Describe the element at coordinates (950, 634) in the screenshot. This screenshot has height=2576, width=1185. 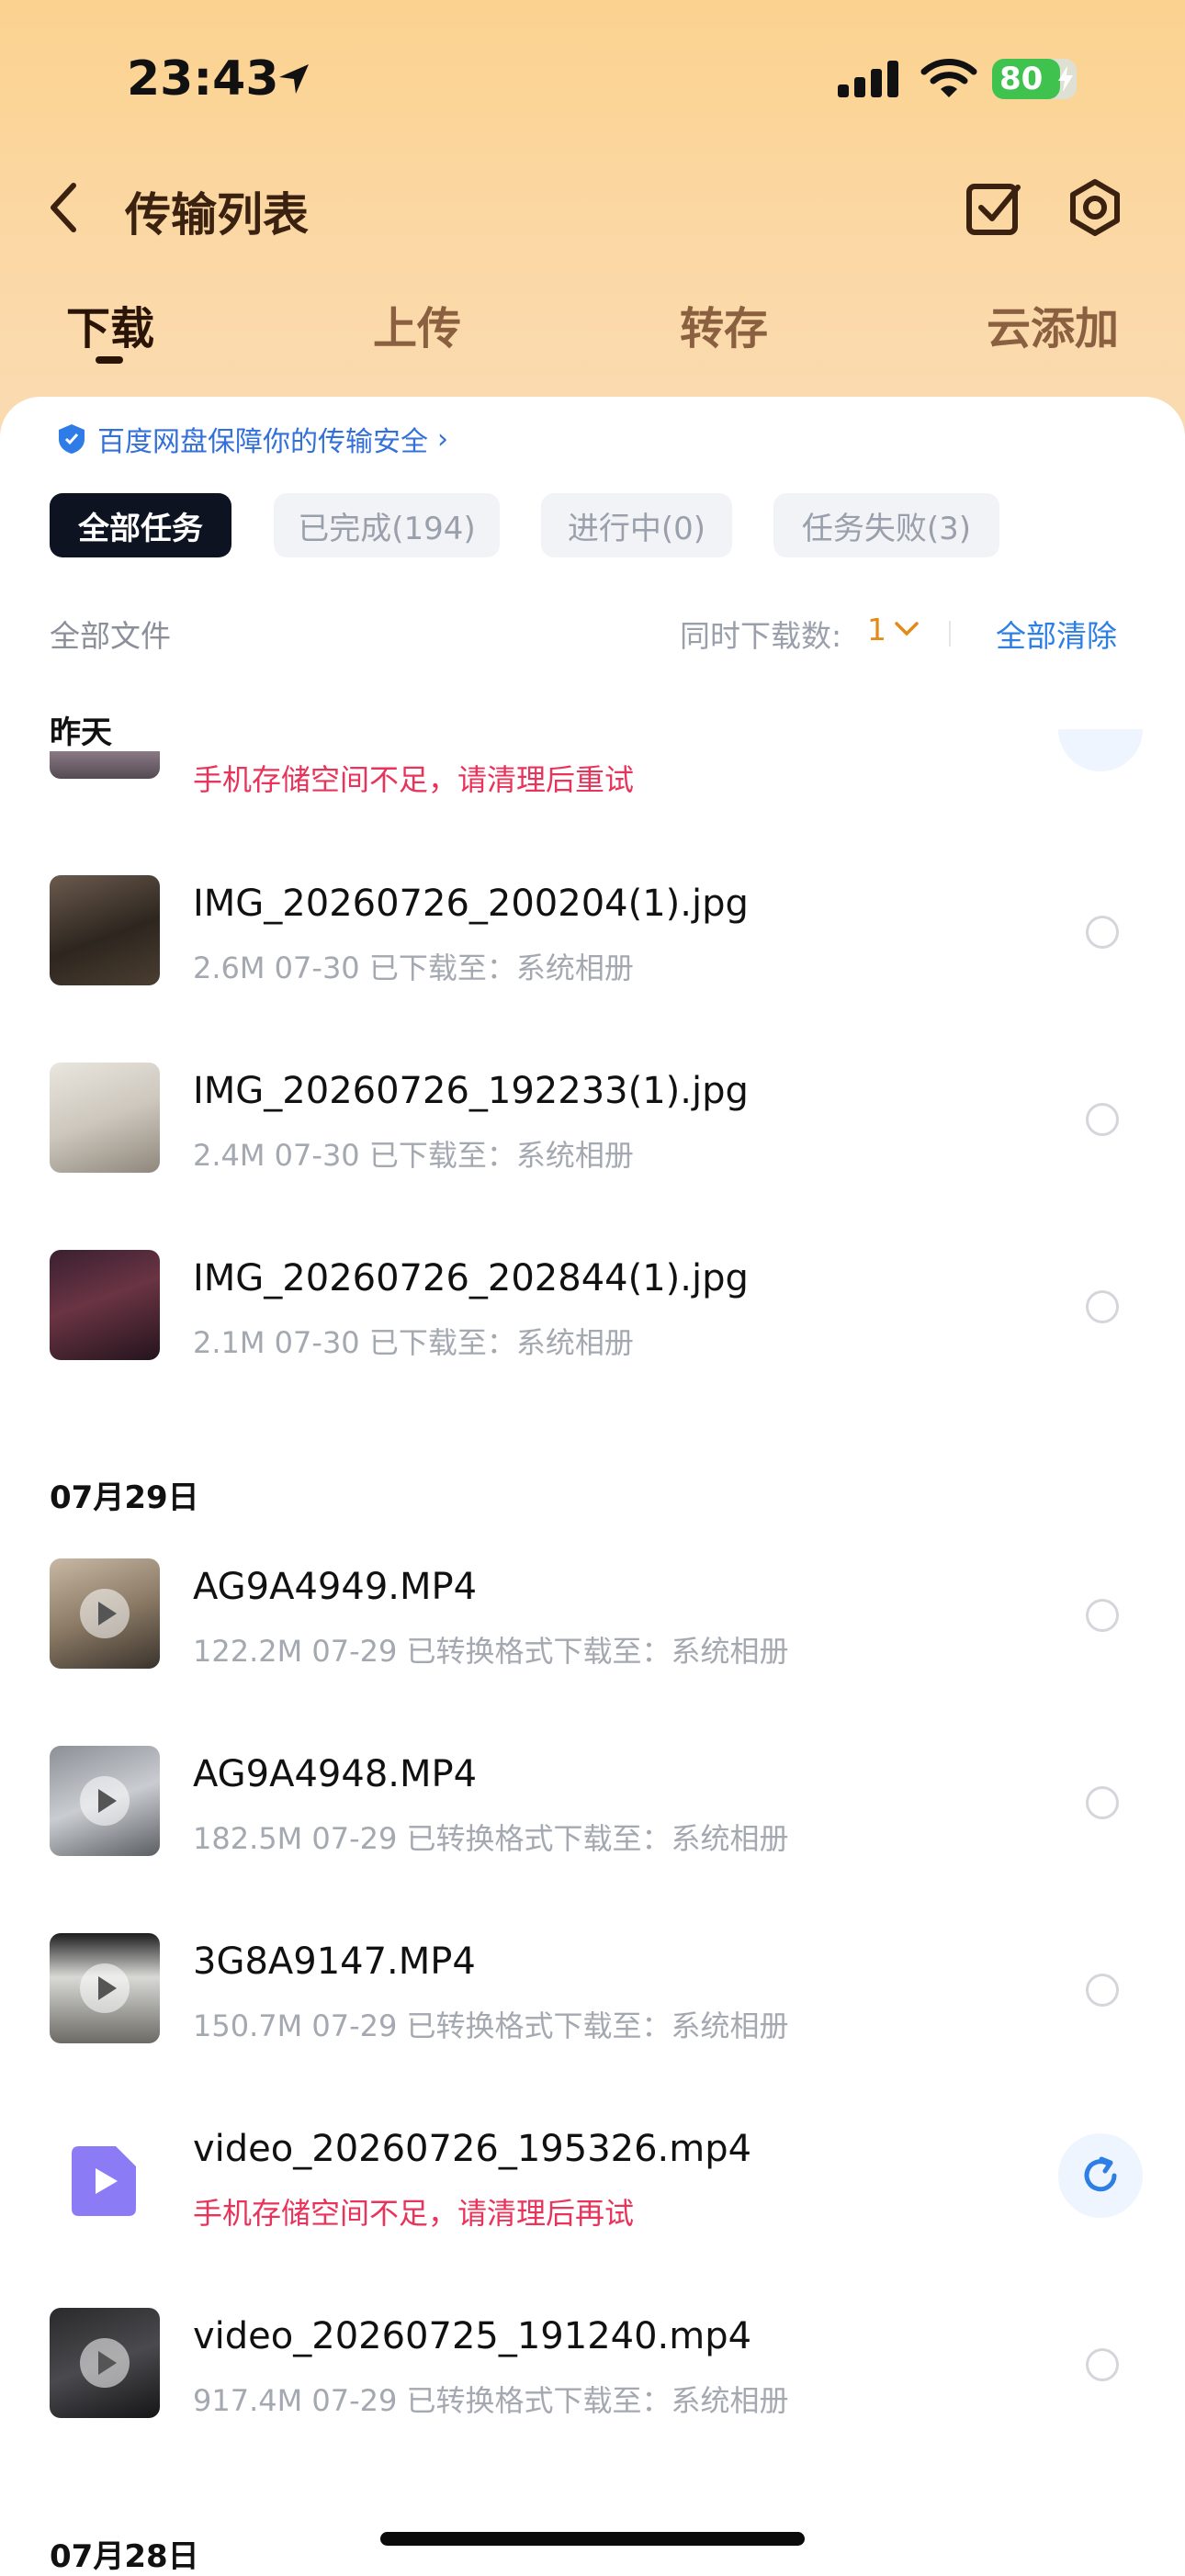
I see `toolbar-divider` at that location.